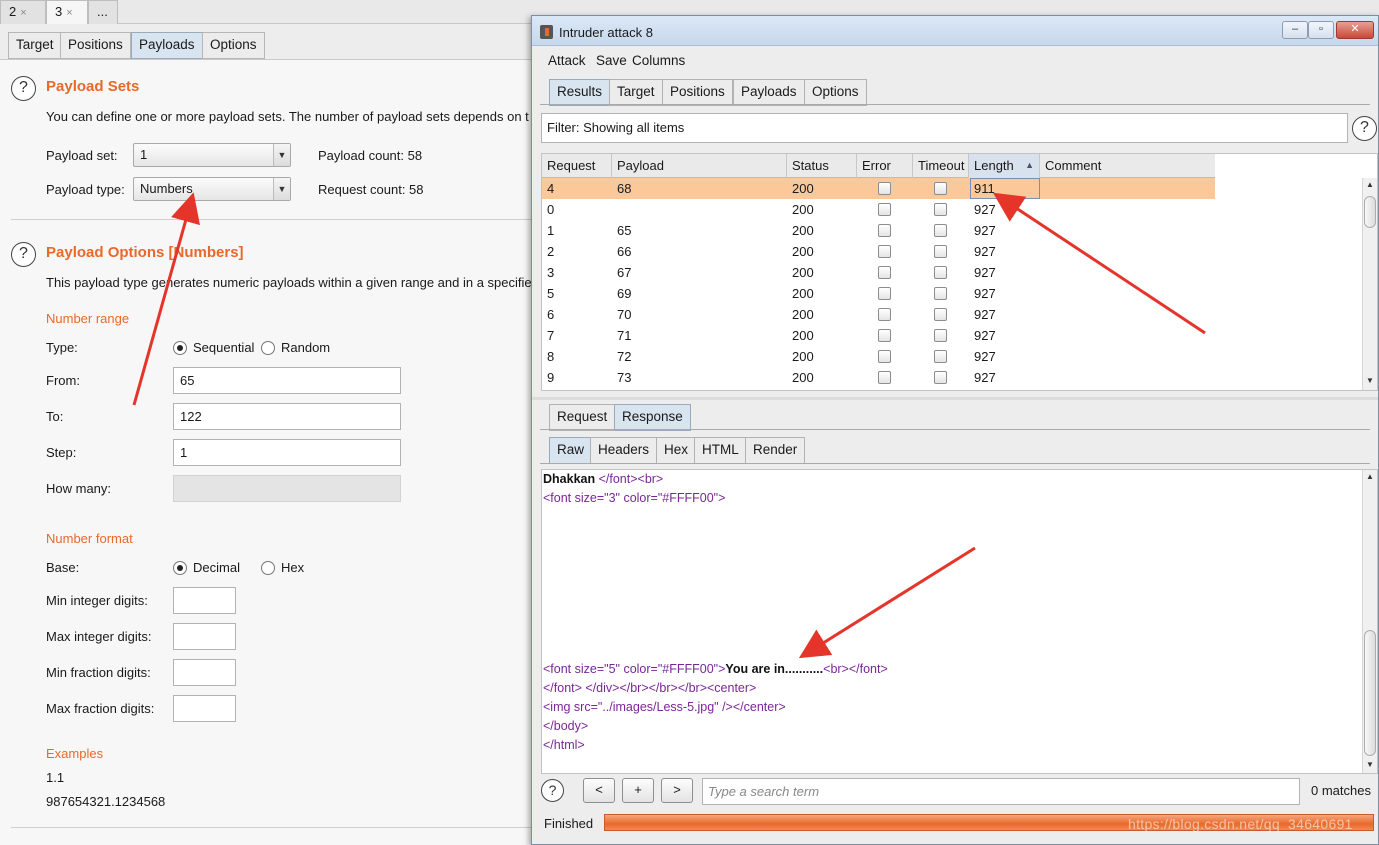 The image size is (1379, 845). I want to click on menu-columns: Columns, so click(658, 60).